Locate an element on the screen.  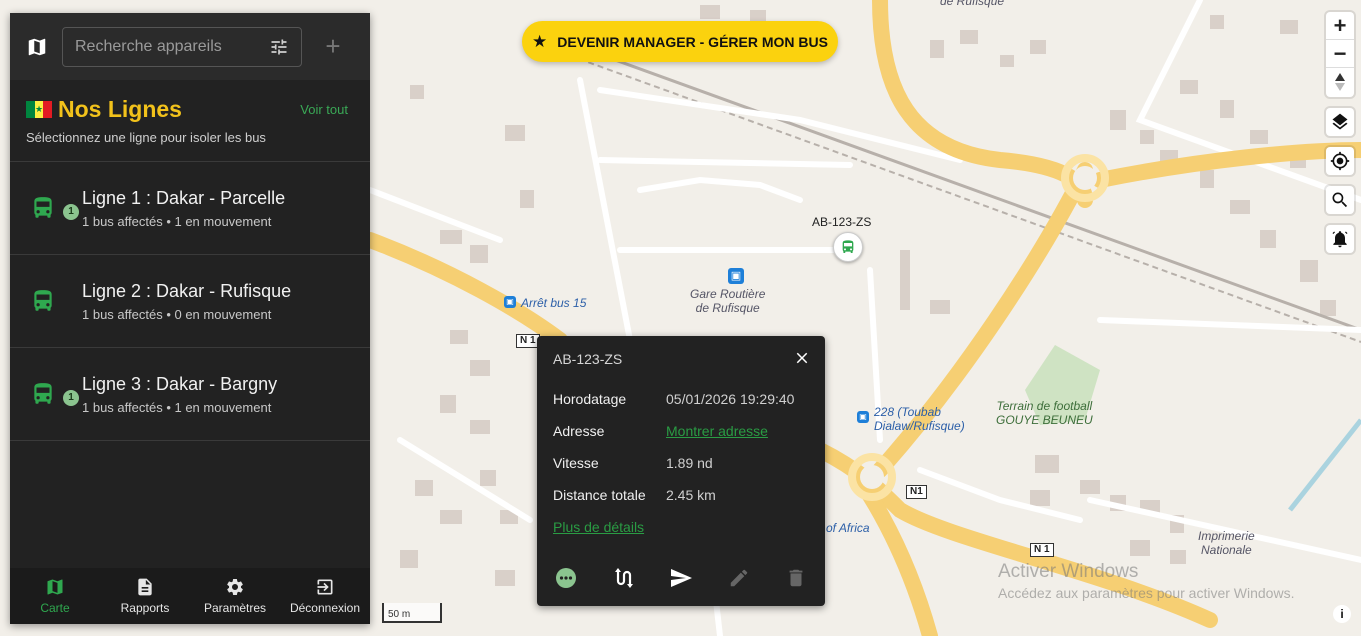
popup-actions is located at coordinates (681, 578).